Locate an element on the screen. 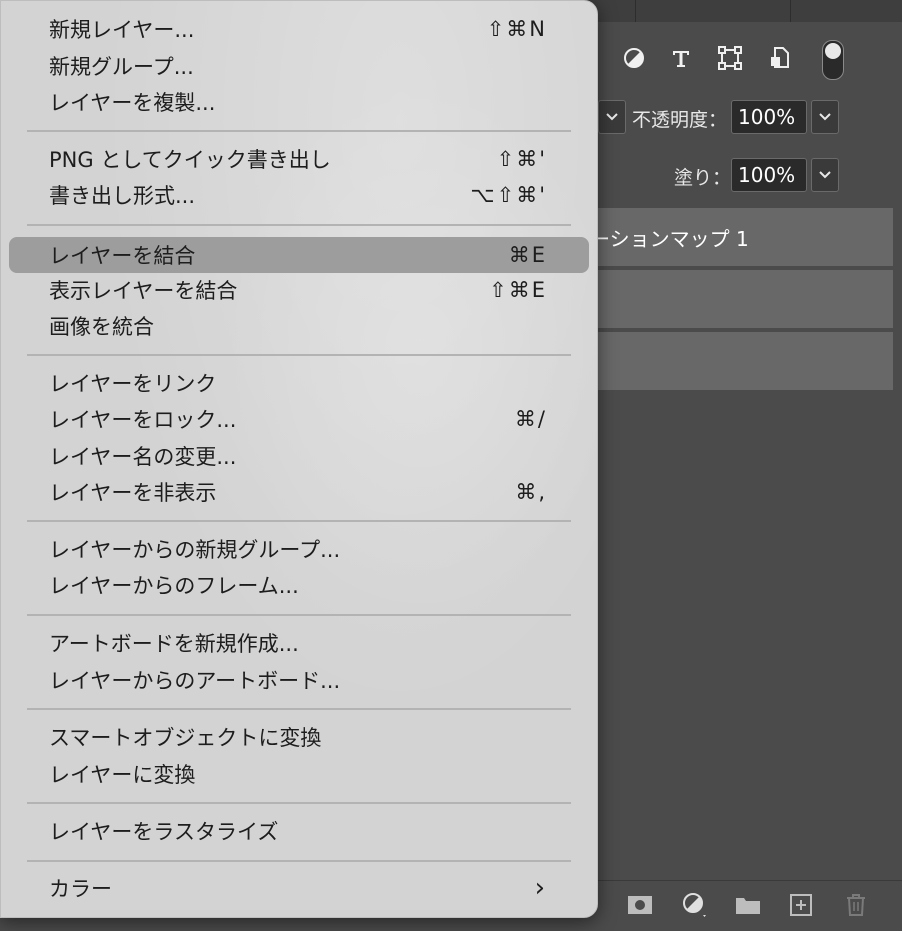 This screenshot has height=931, width=902. panel-tab-bar is located at coordinates (731, 11).